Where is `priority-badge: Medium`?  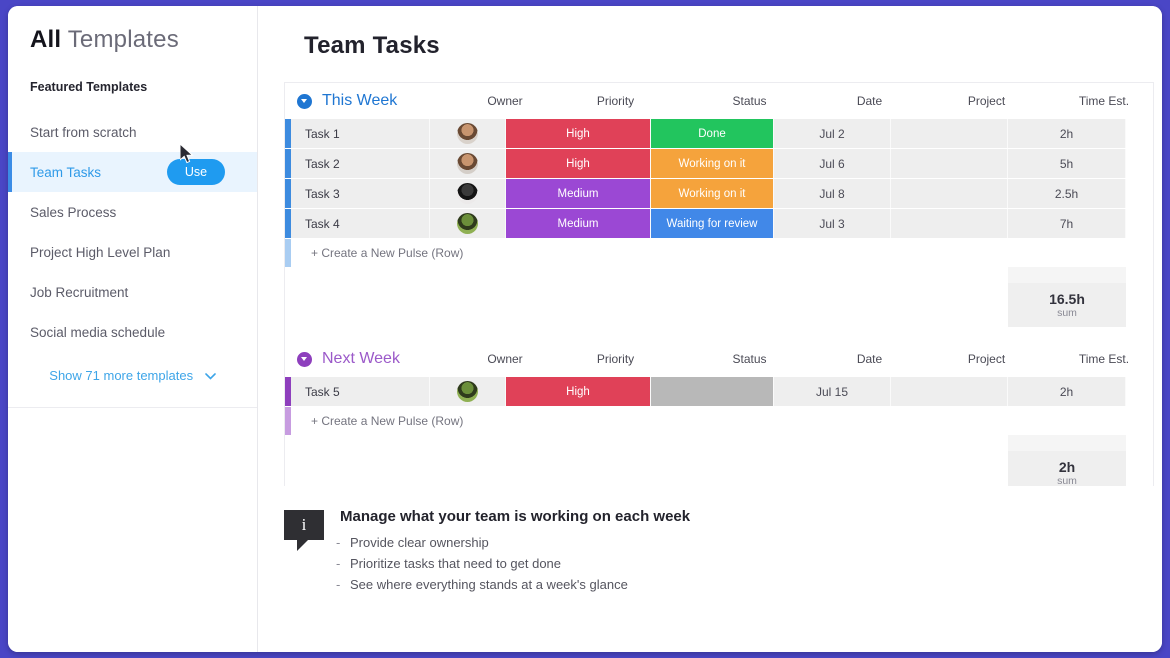 priority-badge: Medium is located at coordinates (578, 223).